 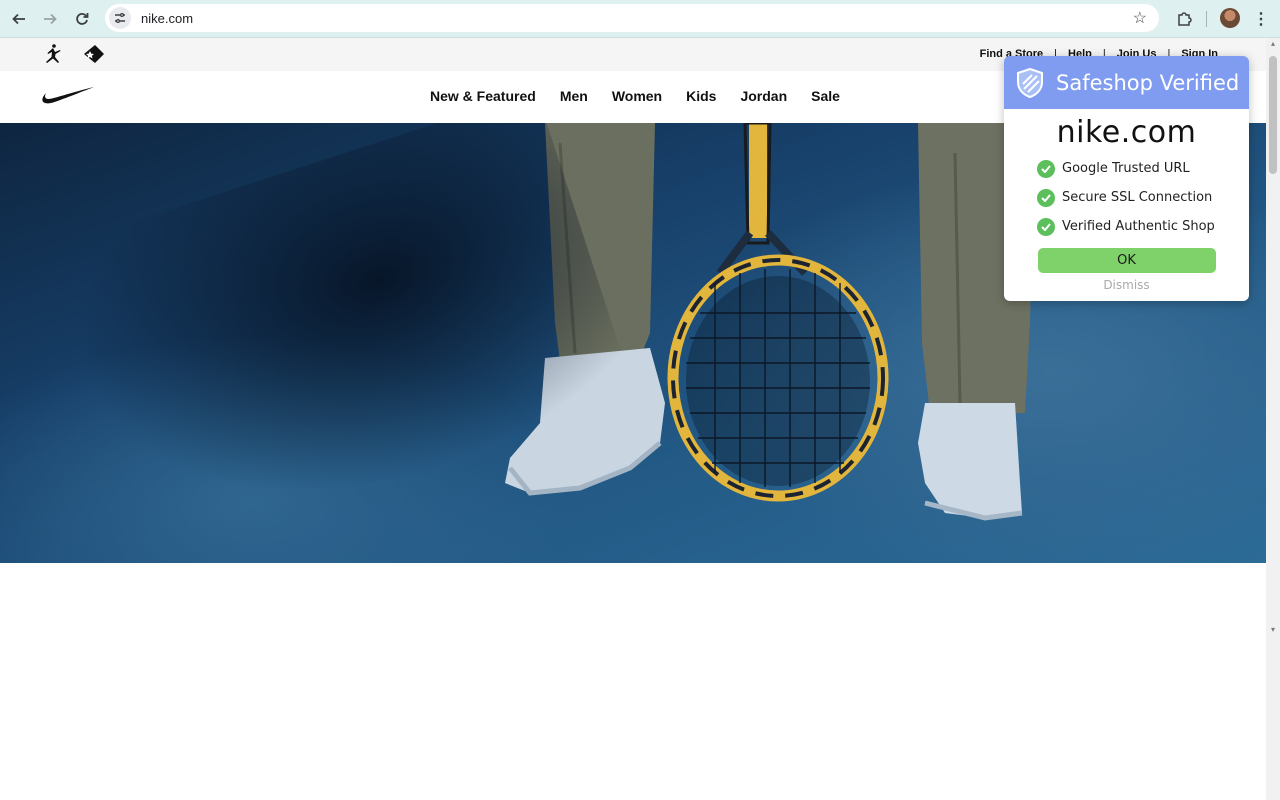 What do you see at coordinates (68, 96) in the screenshot?
I see `nike-swoosh-logo` at bounding box center [68, 96].